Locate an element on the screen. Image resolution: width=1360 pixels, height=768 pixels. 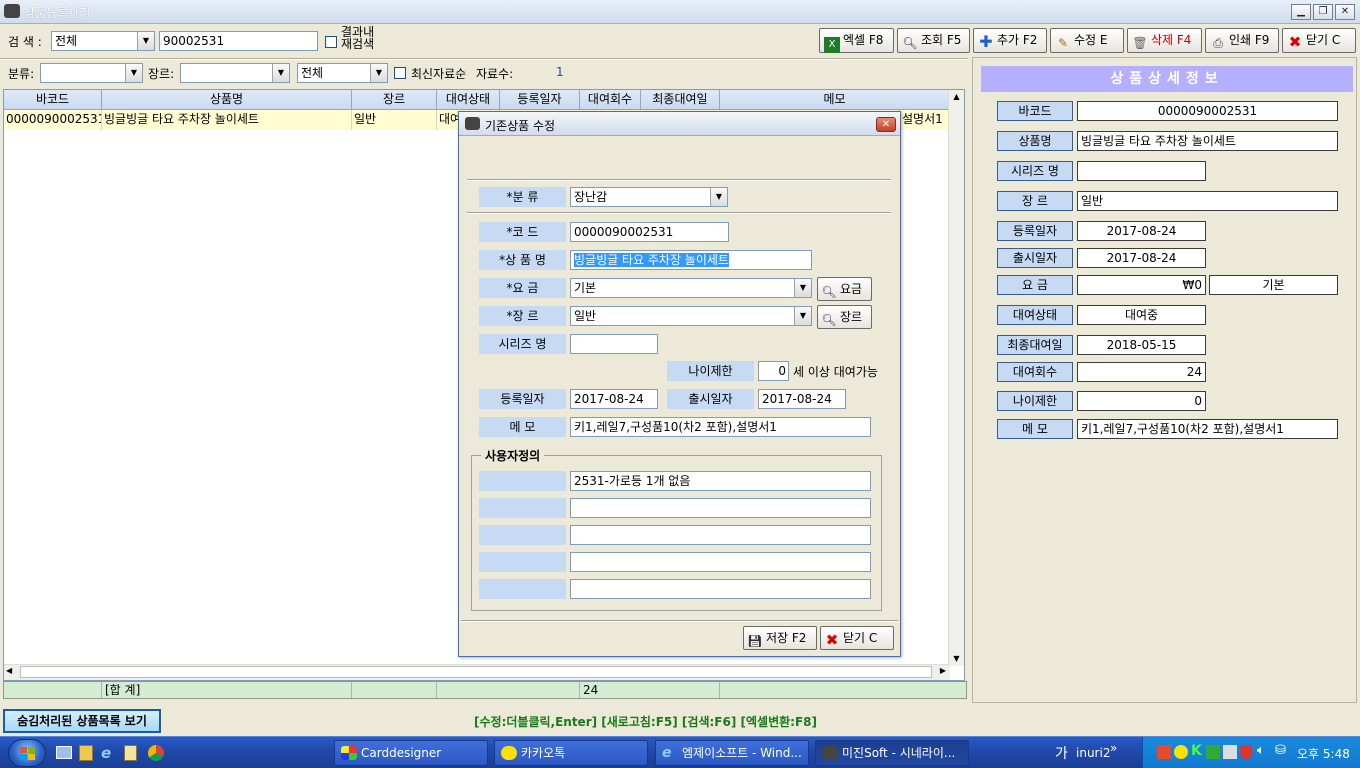
add-button: ✚ 추가 F2 is located at coordinates (1010, 40).